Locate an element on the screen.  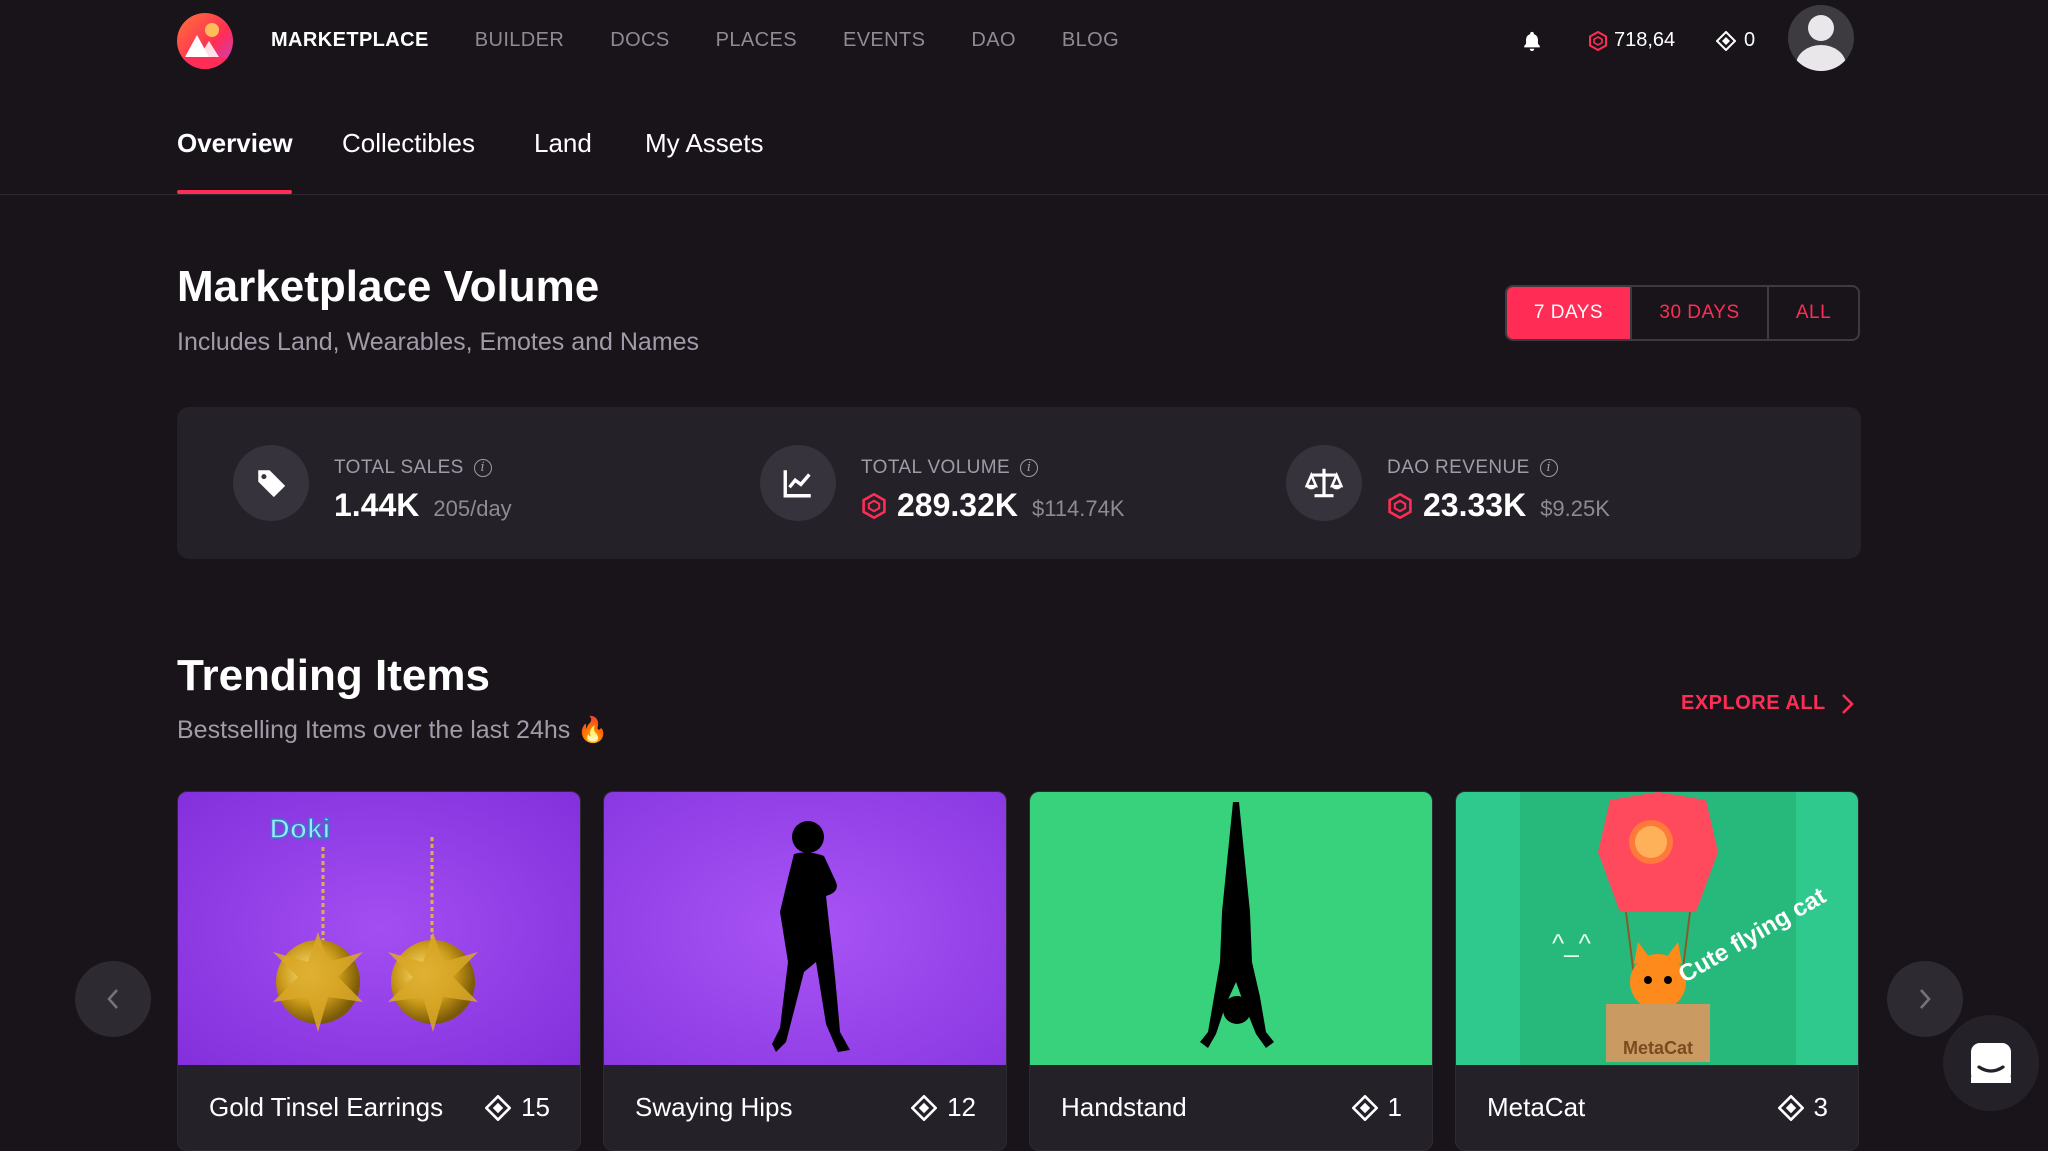
item-price-value: 1 is located at coordinates (1394, 1107).